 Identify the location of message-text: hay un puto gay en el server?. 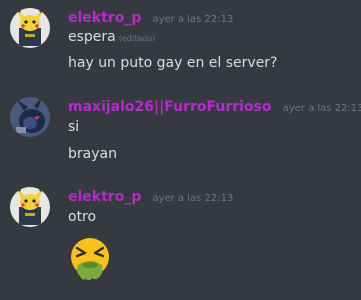
(173, 63).